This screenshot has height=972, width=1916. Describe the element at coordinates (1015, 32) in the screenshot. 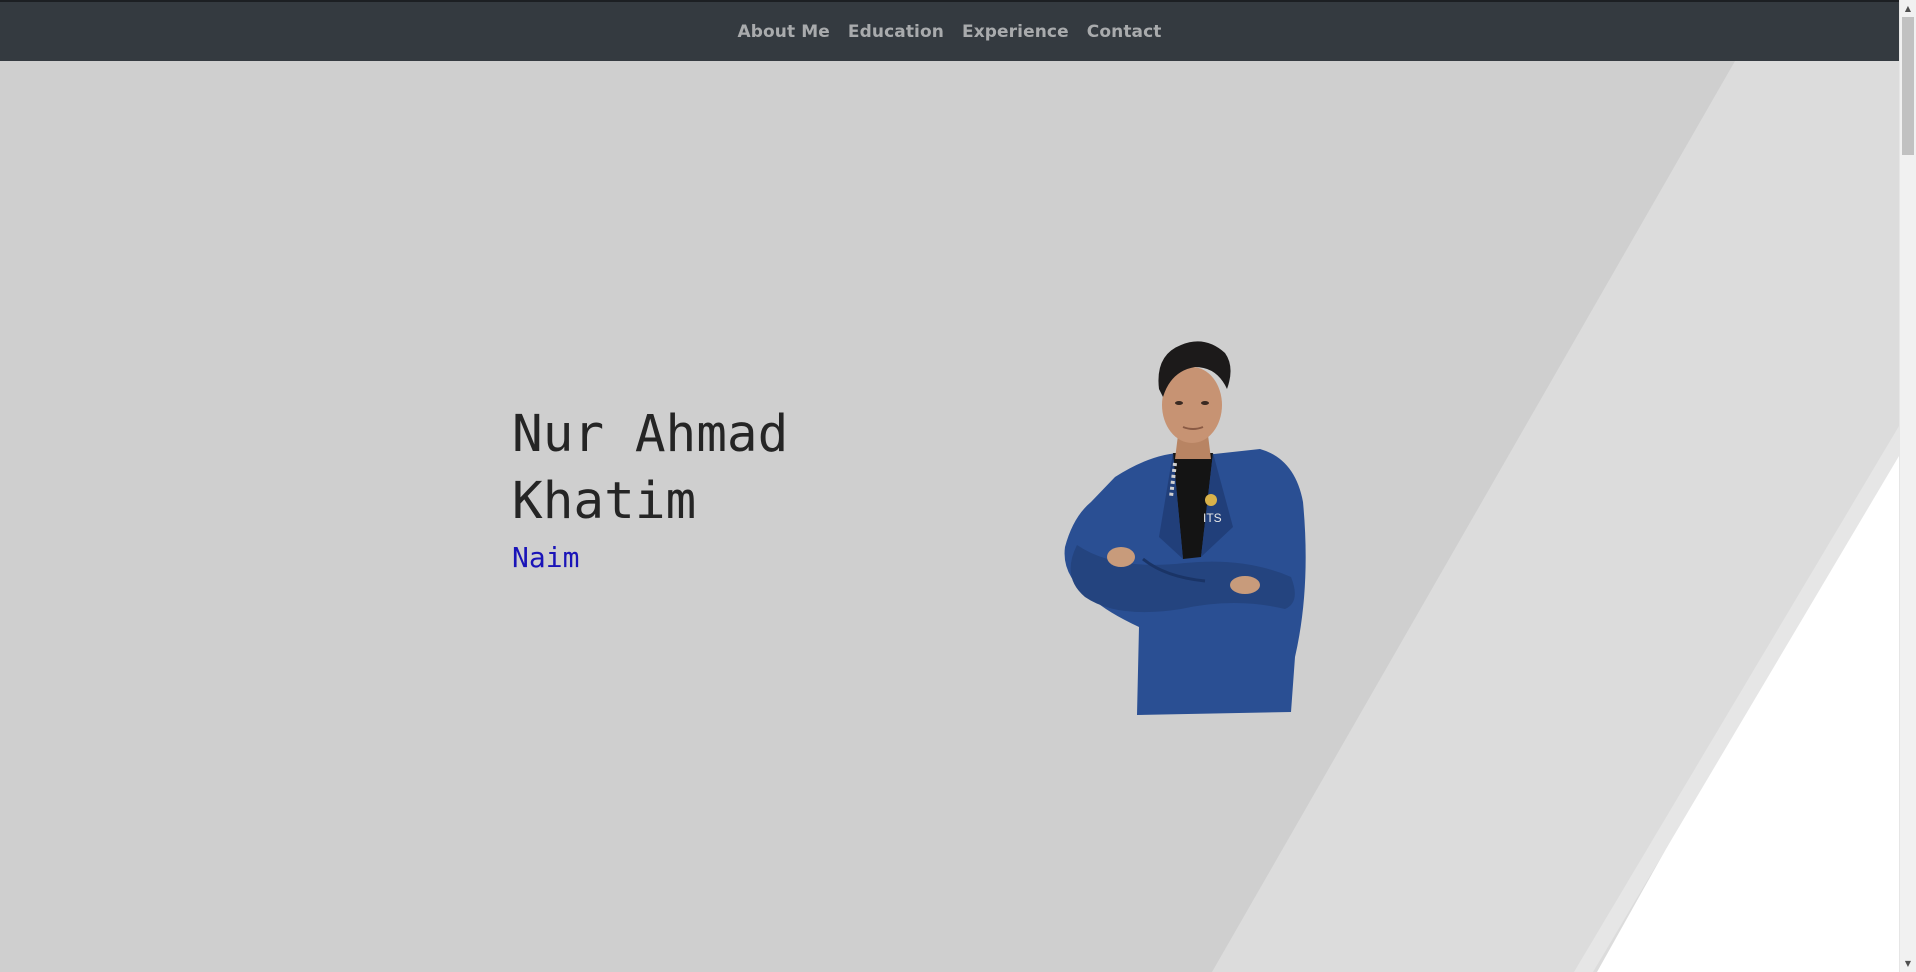

I see `nav-experience-link: Experience` at that location.